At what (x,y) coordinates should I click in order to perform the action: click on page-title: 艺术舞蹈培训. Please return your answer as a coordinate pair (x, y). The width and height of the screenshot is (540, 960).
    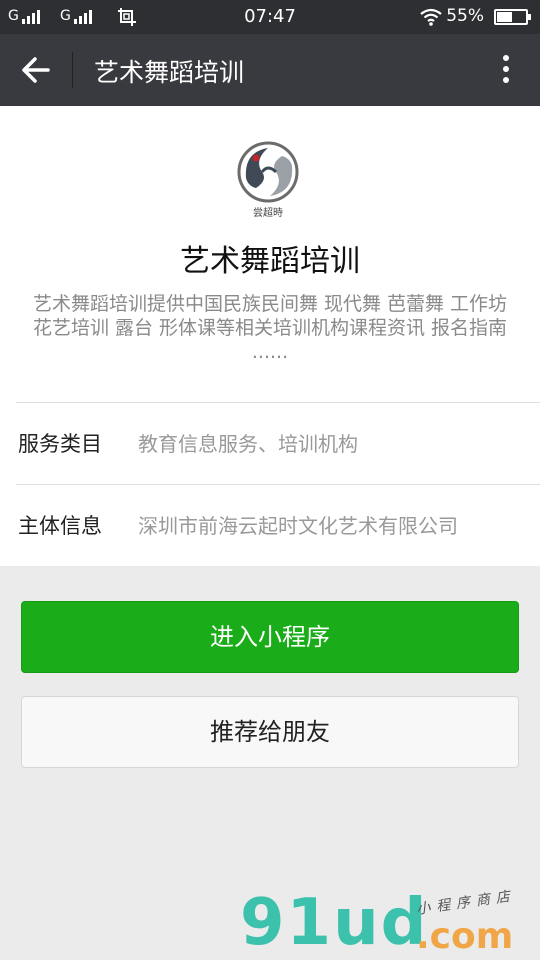
    Looking at the image, I should click on (169, 72).